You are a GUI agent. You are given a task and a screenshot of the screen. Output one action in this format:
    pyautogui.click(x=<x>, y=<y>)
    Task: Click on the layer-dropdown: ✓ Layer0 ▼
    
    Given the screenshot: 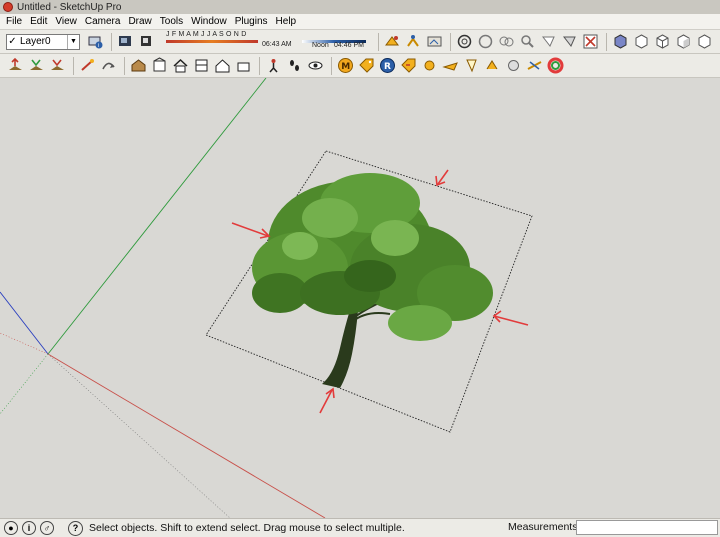 What is the action you would take?
    pyautogui.click(x=43, y=41)
    